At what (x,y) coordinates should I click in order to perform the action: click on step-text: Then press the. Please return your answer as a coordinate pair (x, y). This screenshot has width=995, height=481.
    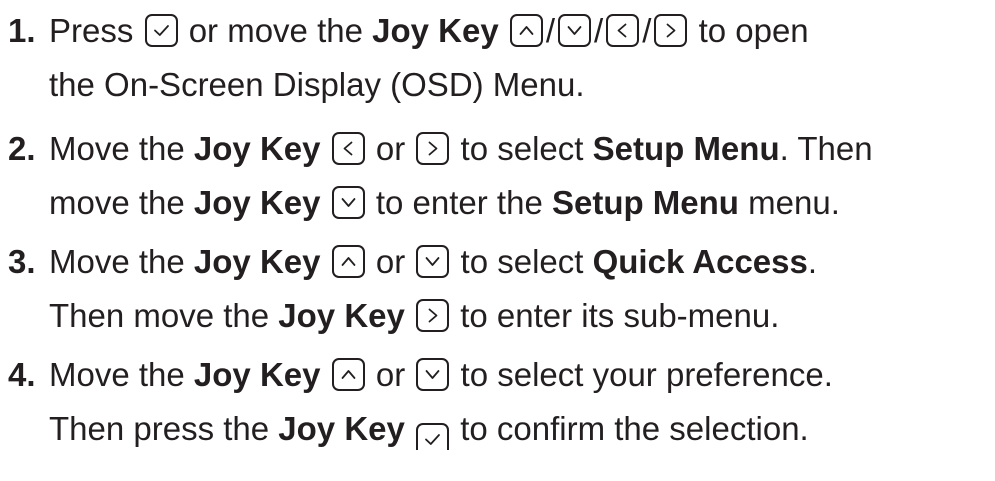
    Looking at the image, I should click on (159, 428).